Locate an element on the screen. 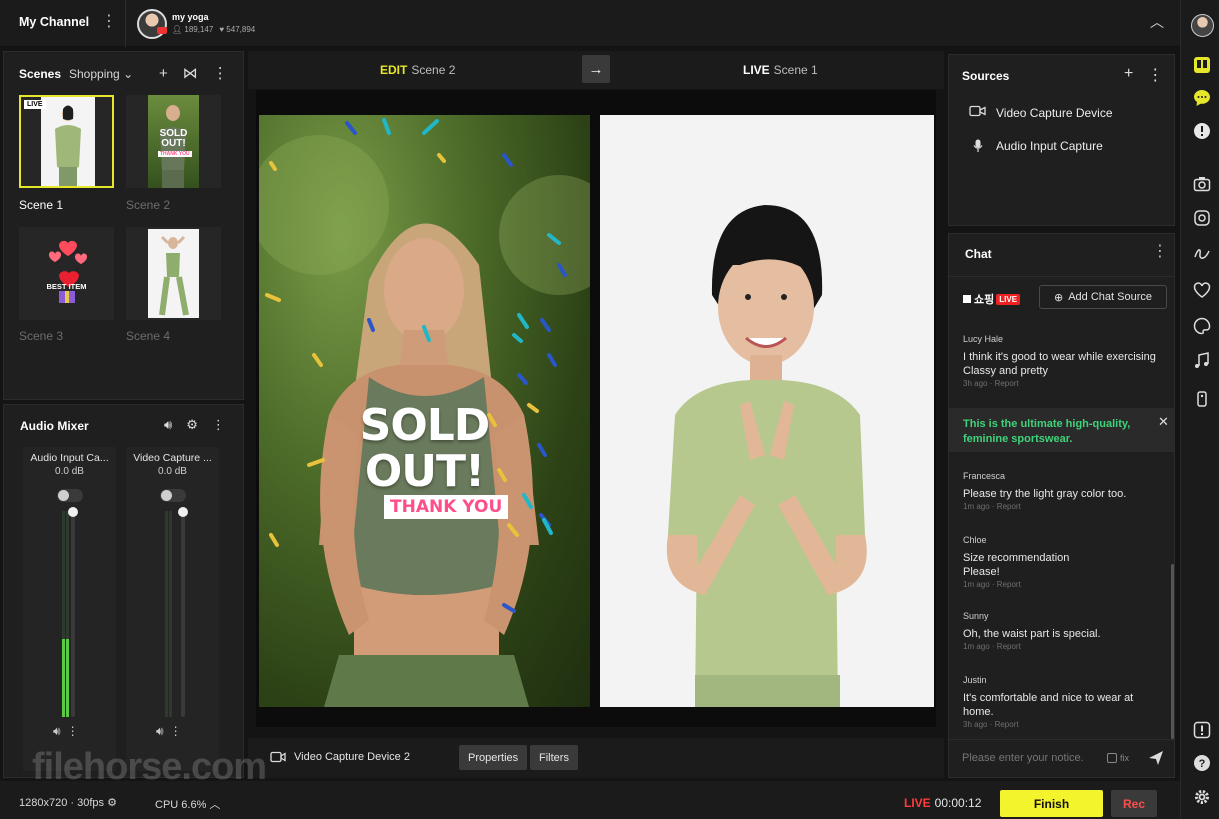 The height and width of the screenshot is (819, 1219). camera-icon is located at coordinates (1202, 184).